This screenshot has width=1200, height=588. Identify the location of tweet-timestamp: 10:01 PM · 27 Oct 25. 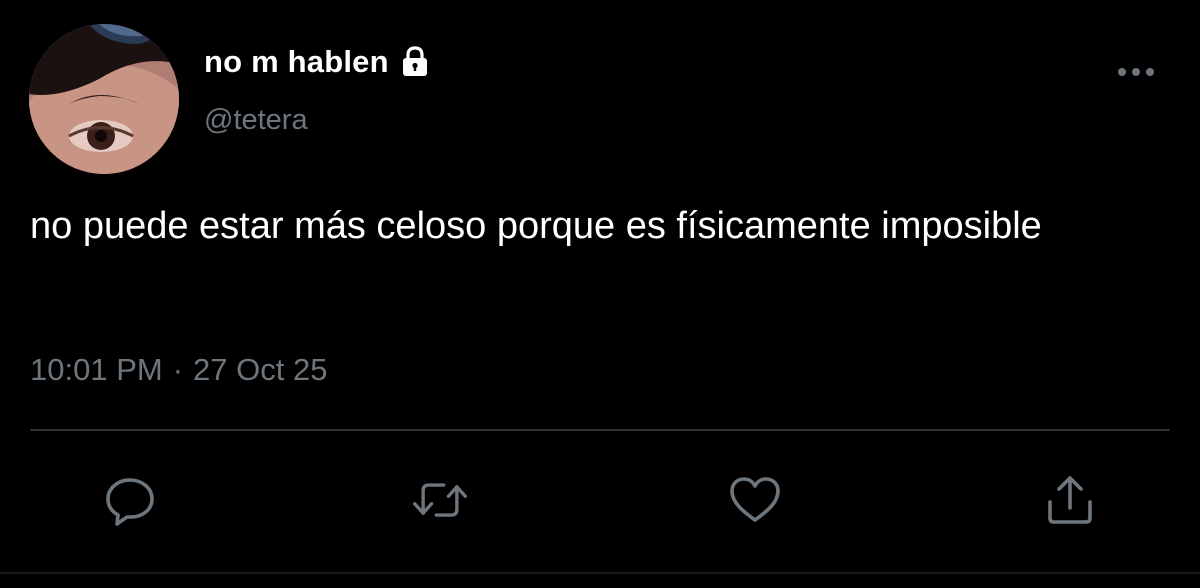
(178, 370).